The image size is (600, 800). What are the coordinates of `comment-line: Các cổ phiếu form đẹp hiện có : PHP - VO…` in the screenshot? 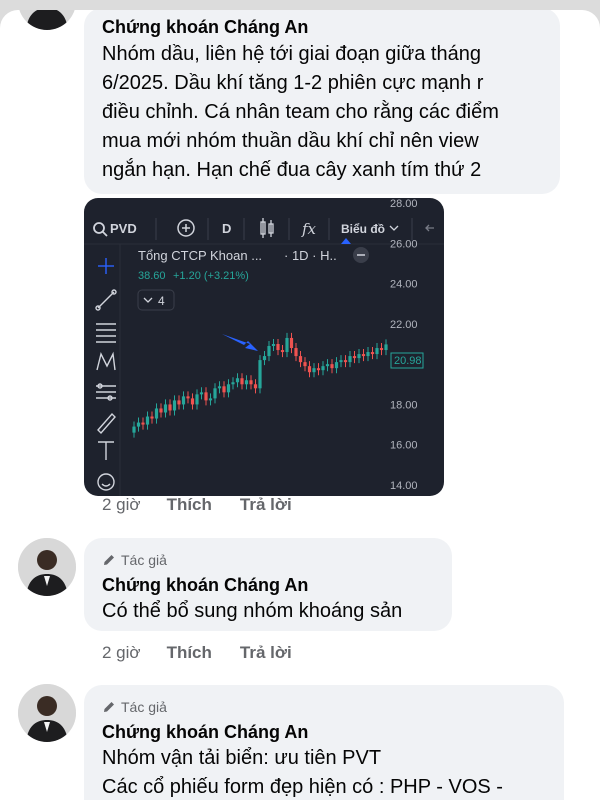 It's located at (302, 787).